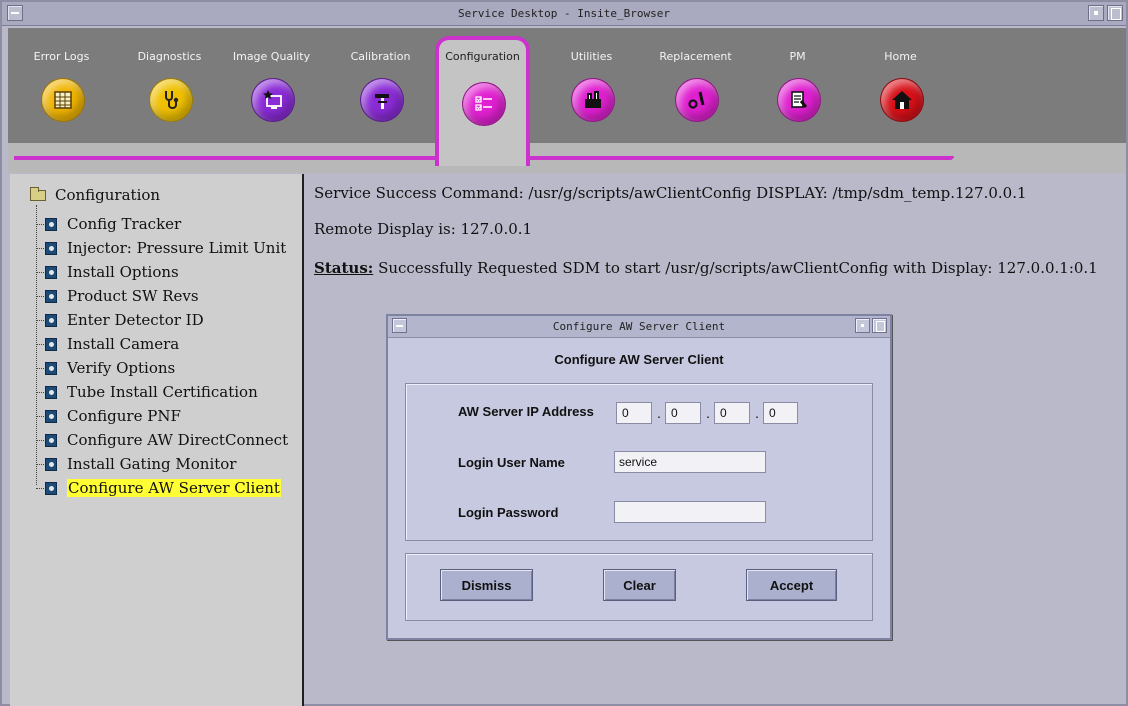 The width and height of the screenshot is (1128, 706). I want to click on tab-utilities: Utilities, so click(591, 88).